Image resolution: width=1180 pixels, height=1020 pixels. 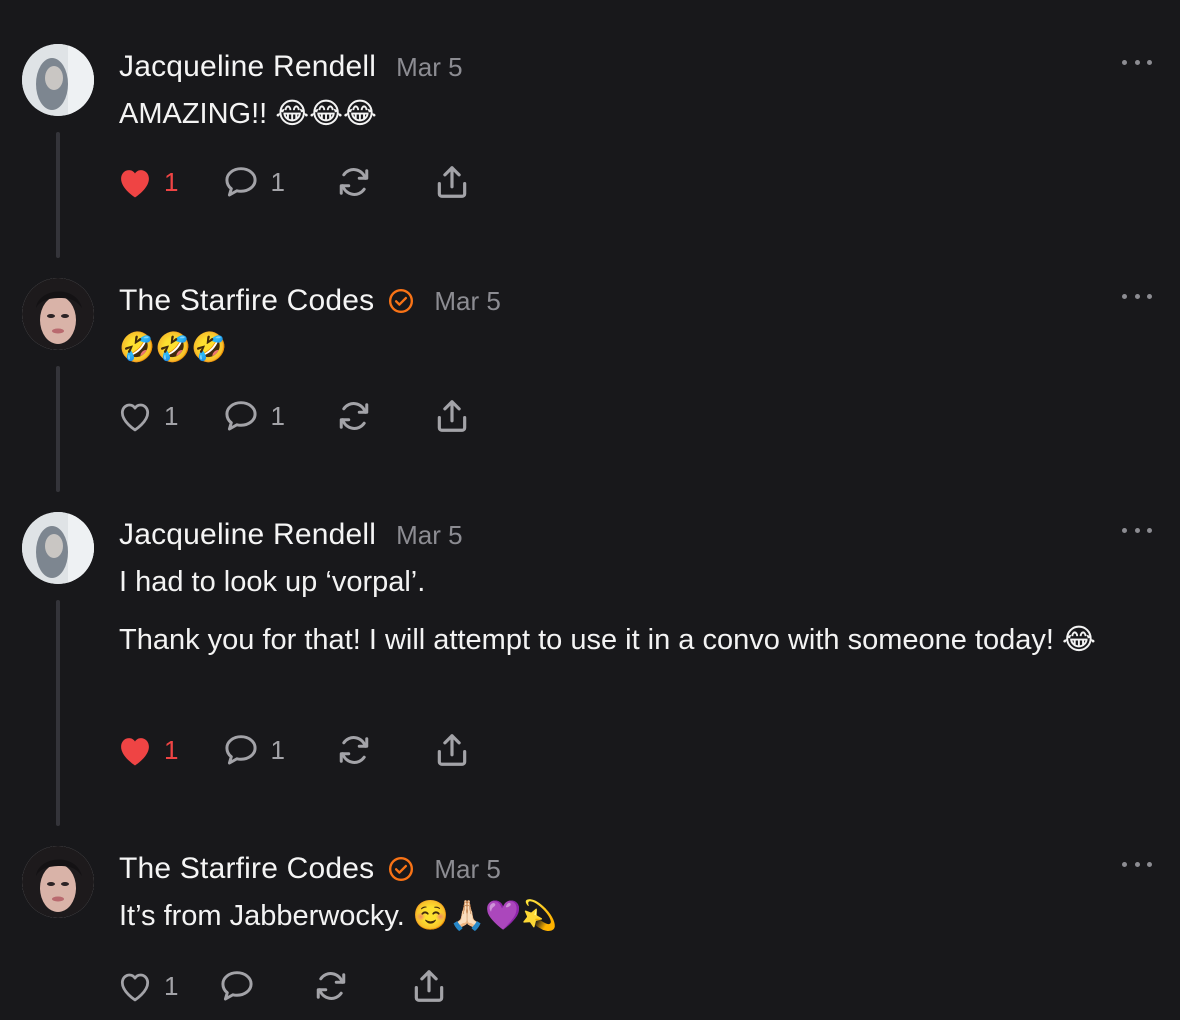 I want to click on post-text: I had to look up ‘vorpal’., so click(x=272, y=582).